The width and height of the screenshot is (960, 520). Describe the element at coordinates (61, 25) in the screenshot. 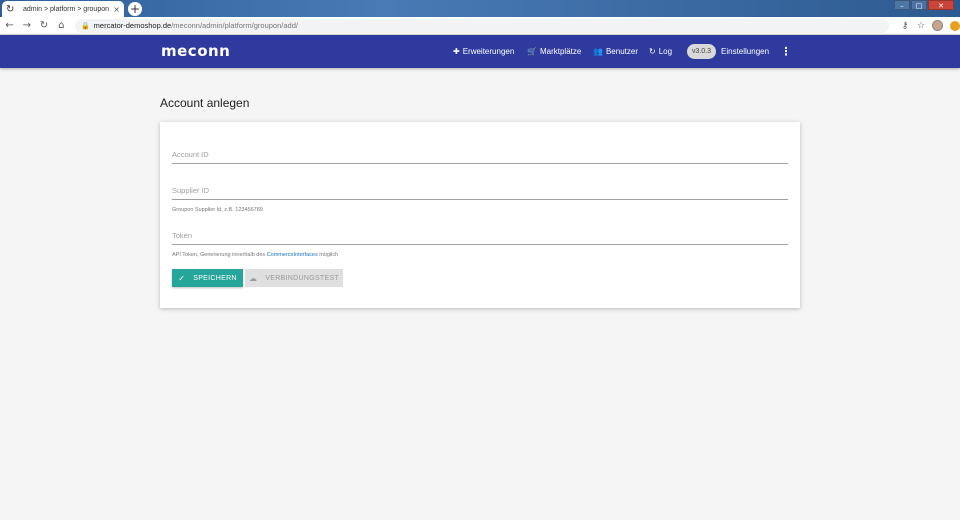

I see `home-icon: ⌂` at that location.